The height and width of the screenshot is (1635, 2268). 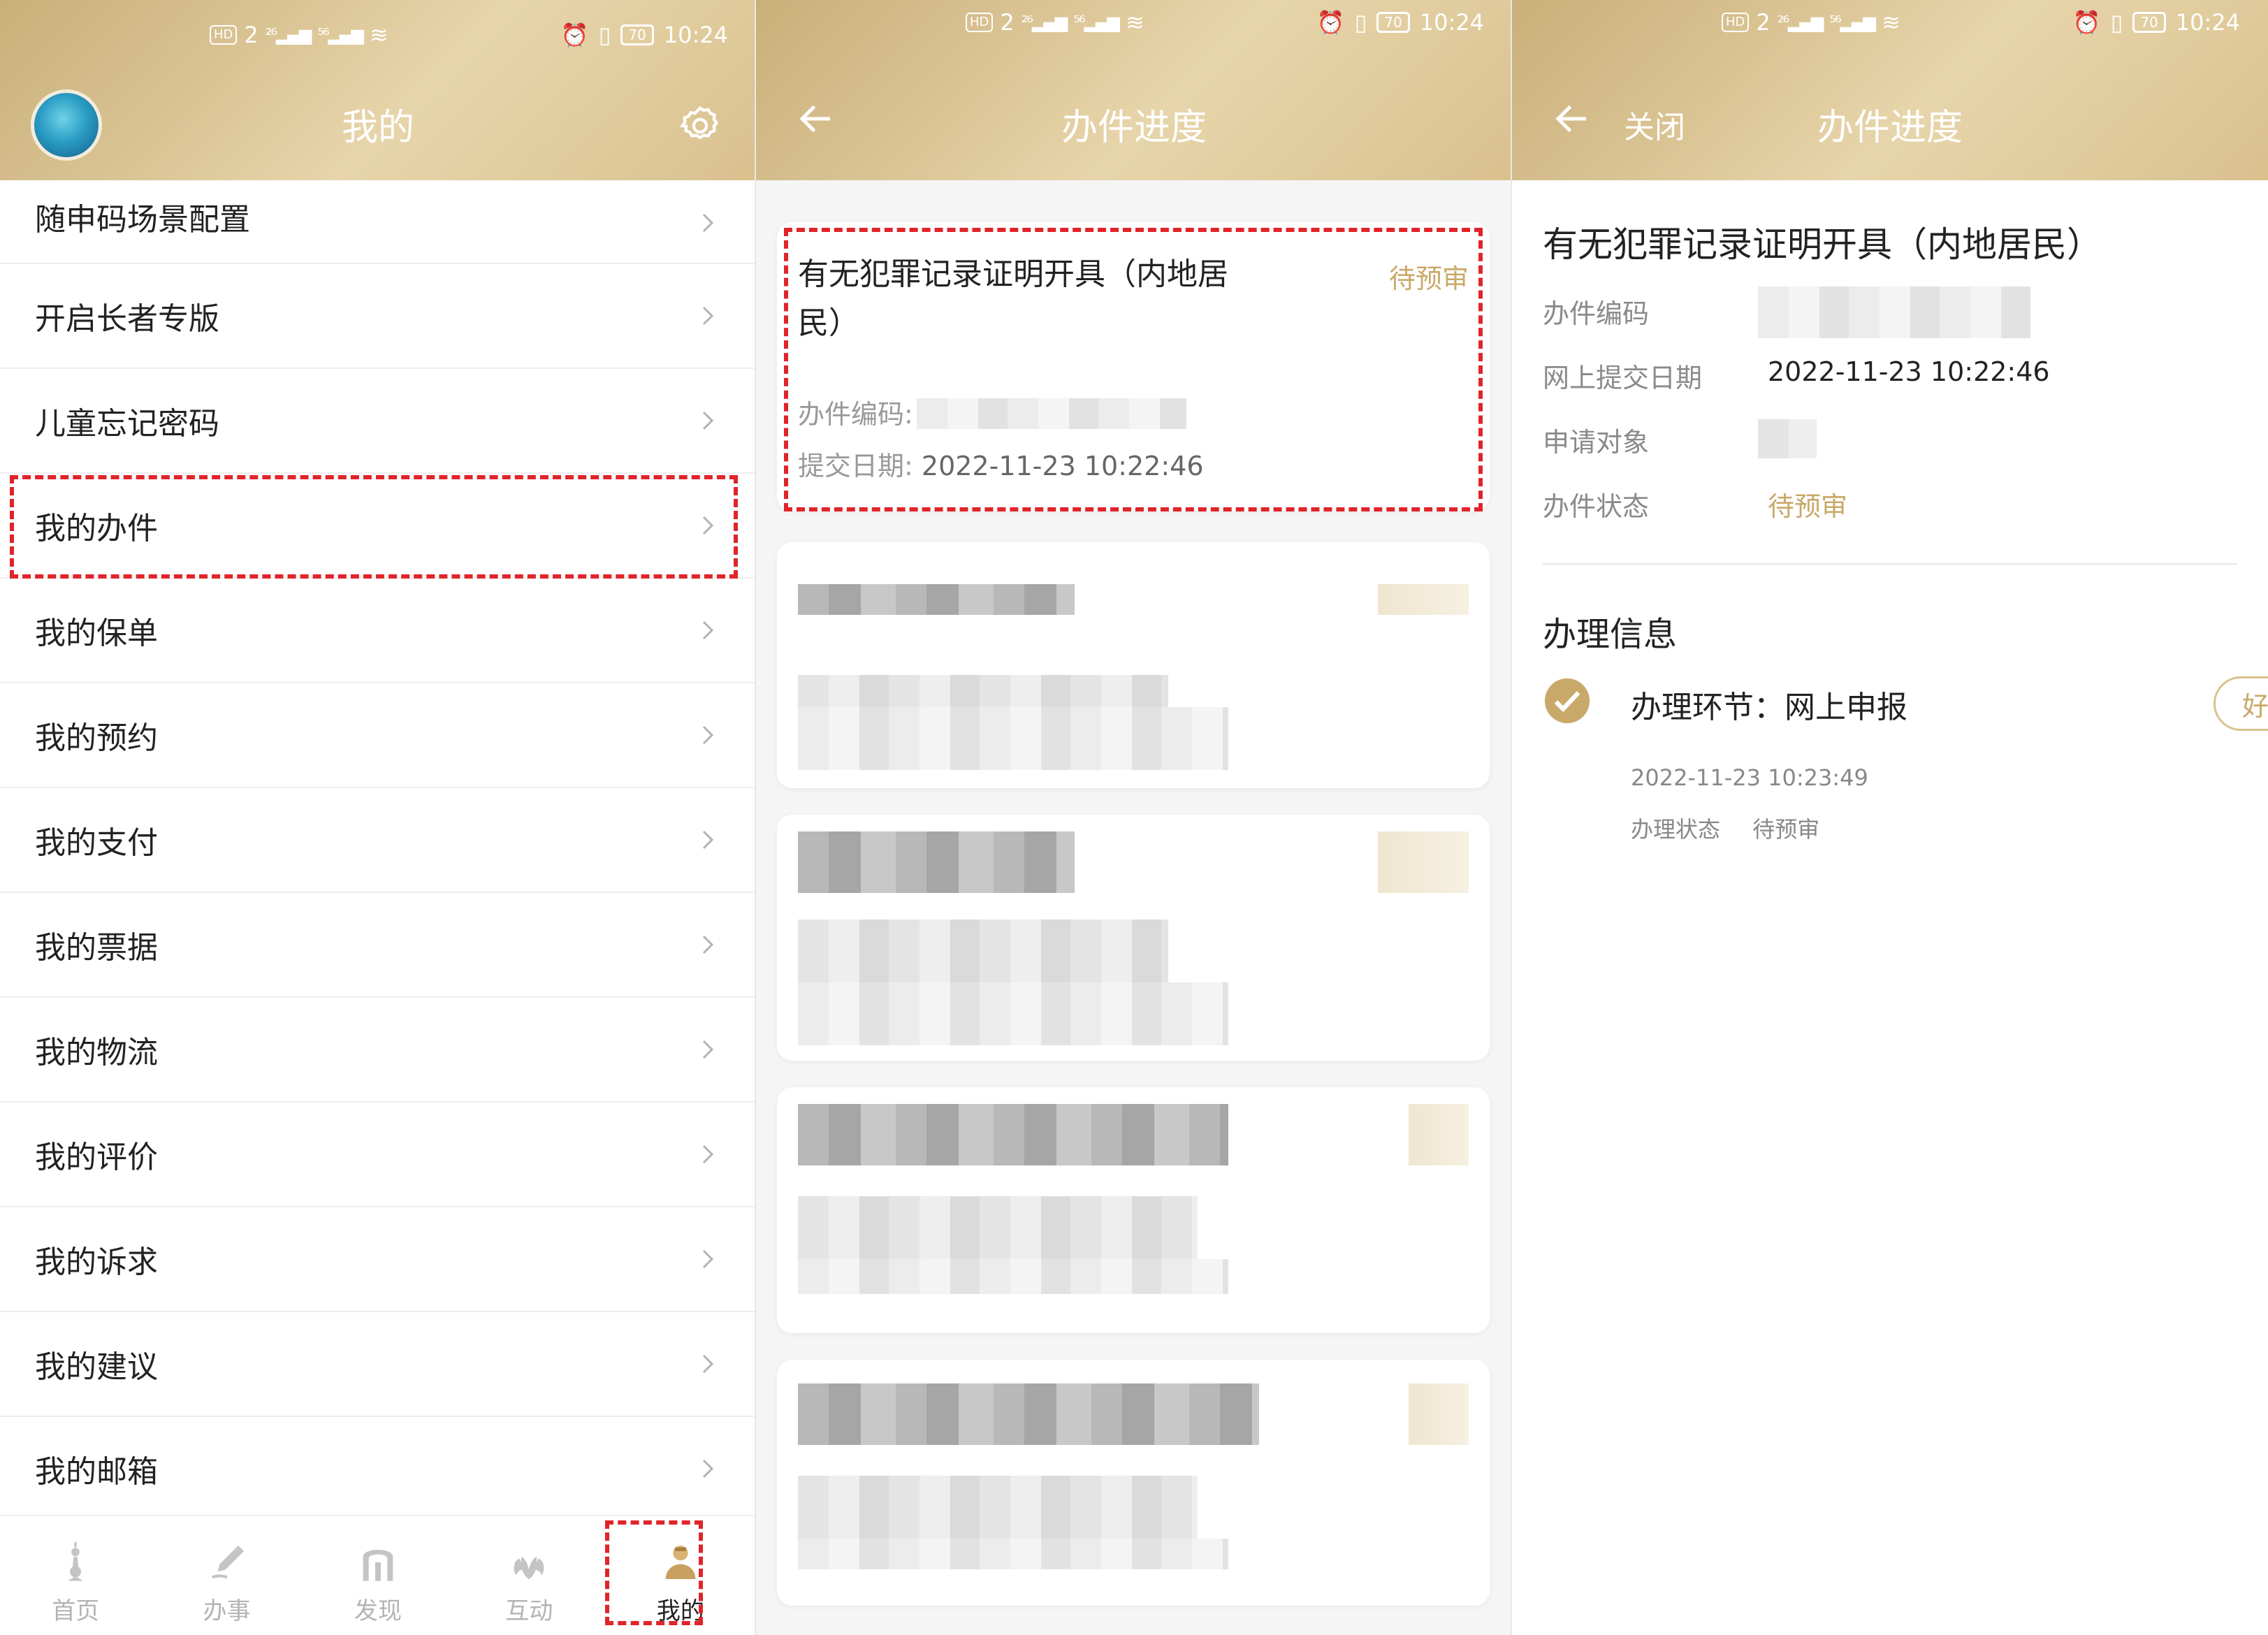 I want to click on step-state-label: 办理状态, so click(x=1676, y=829).